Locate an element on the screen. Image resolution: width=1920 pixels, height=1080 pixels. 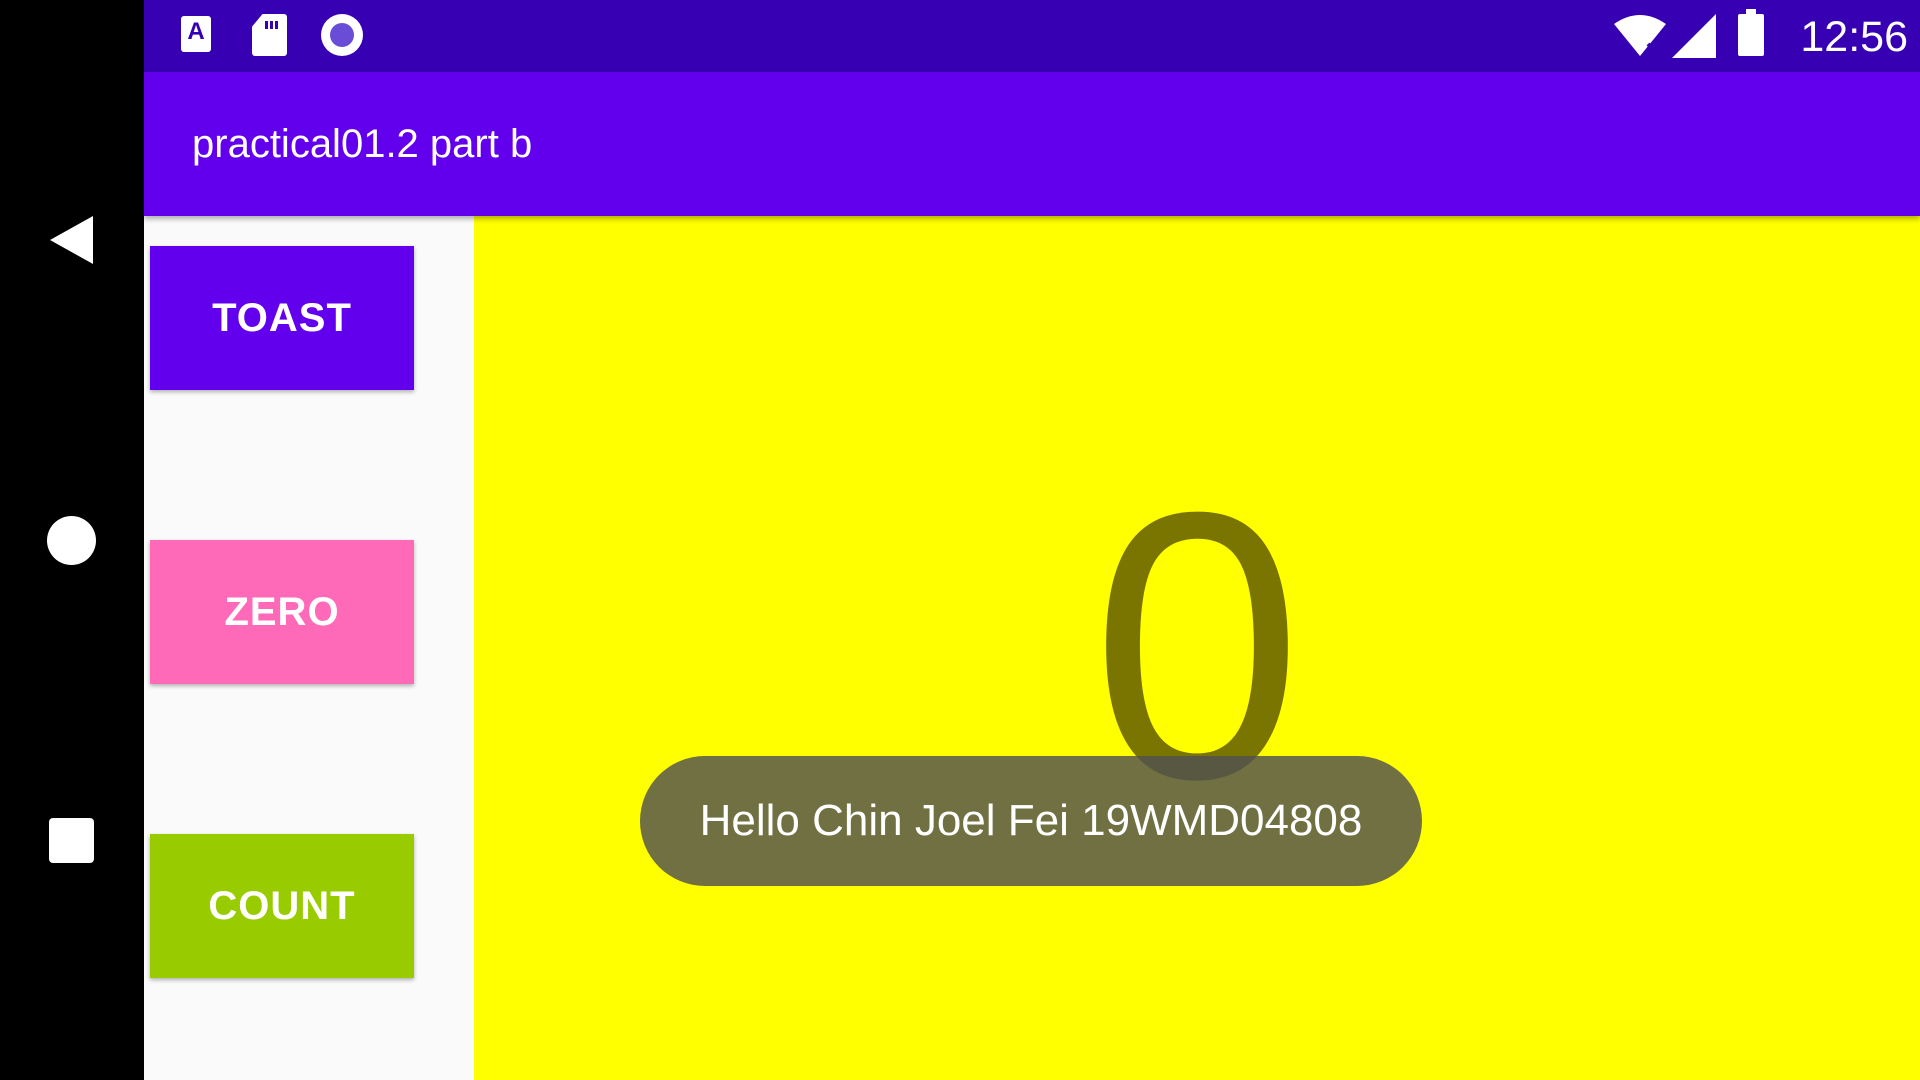
signal-icon is located at coordinates (1694, 36).